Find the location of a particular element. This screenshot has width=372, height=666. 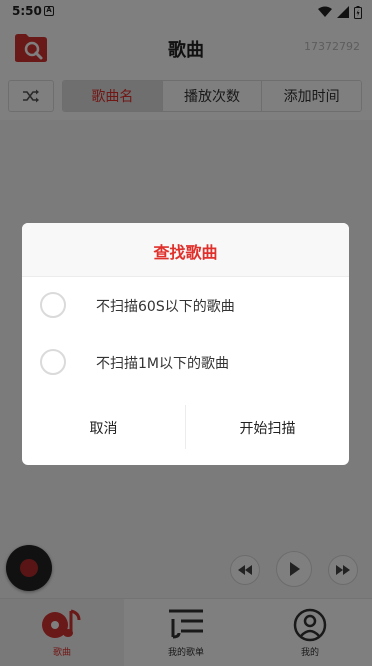

dialog-header: 查找歌曲 is located at coordinates (185, 250).